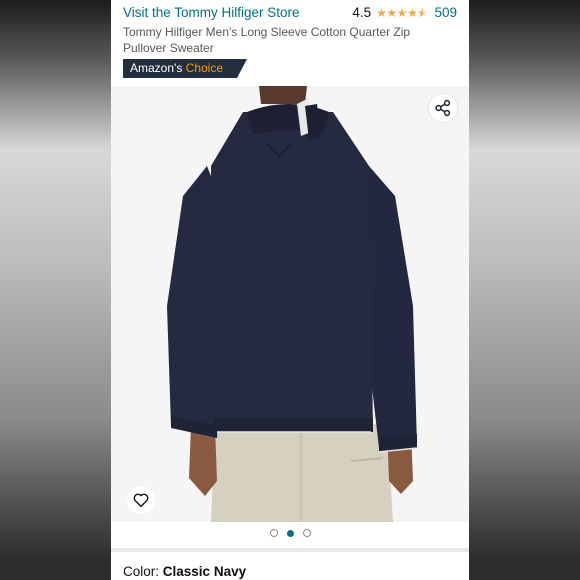 This screenshot has width=580, height=580. I want to click on share-icon, so click(443, 108).